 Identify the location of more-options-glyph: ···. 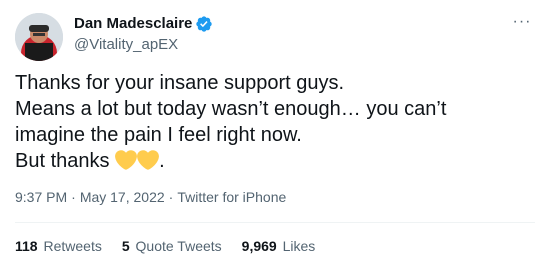
(522, 21).